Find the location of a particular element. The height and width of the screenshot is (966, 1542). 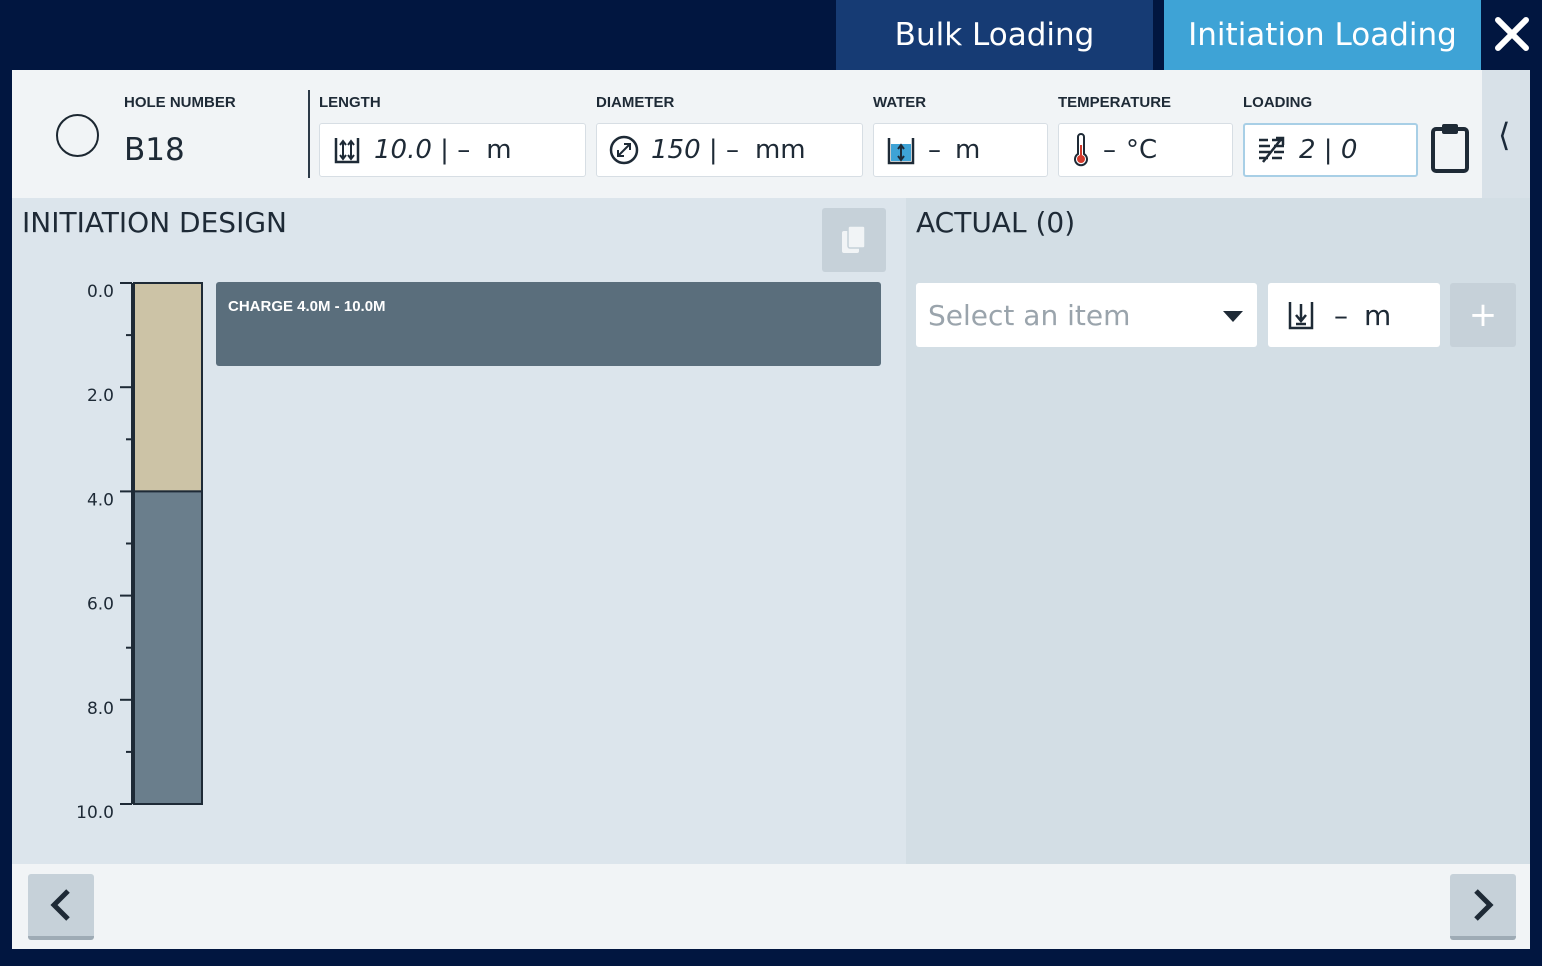

hole-number-value: B18 is located at coordinates (154, 150).